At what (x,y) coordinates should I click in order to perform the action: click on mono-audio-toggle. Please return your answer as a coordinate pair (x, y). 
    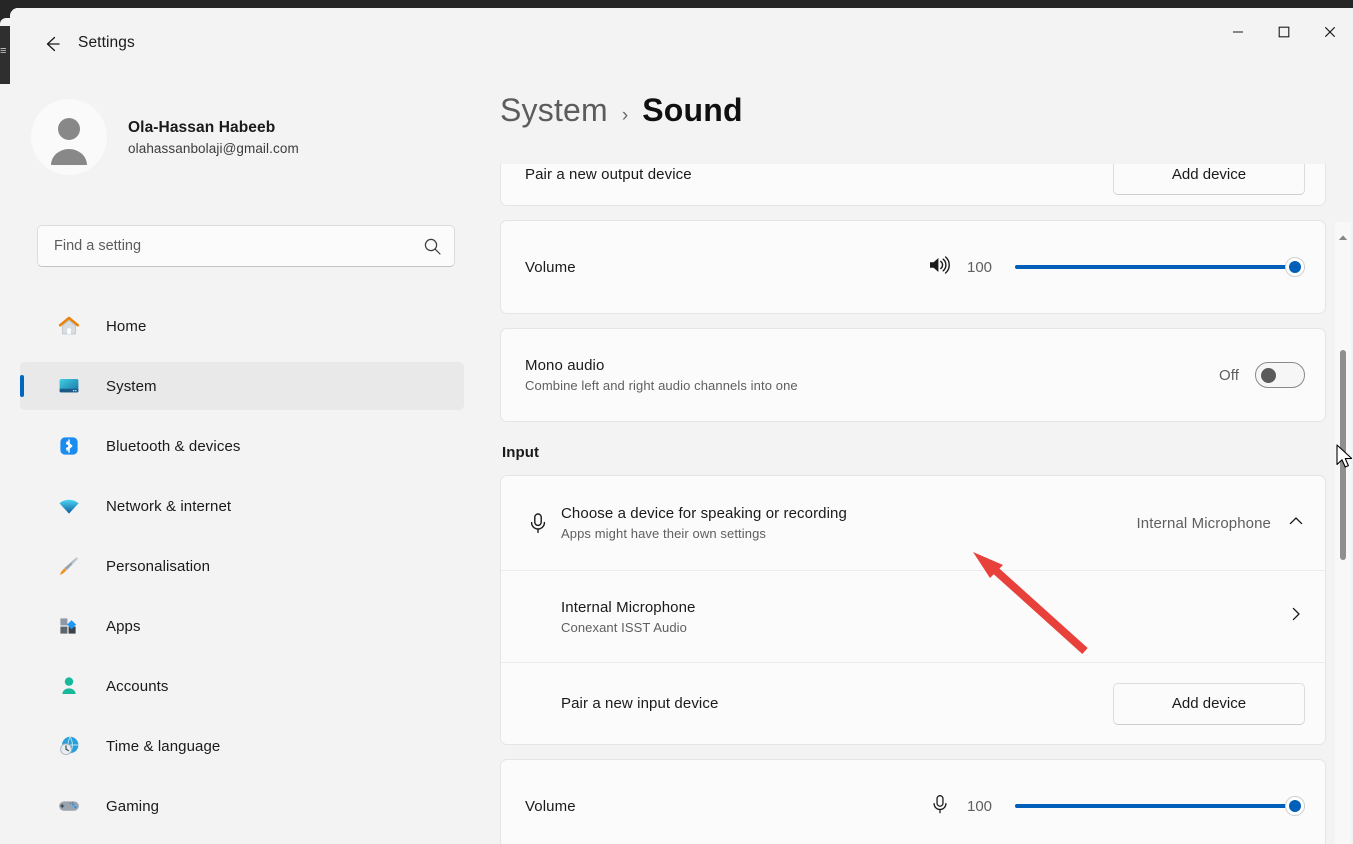
    Looking at the image, I should click on (1280, 375).